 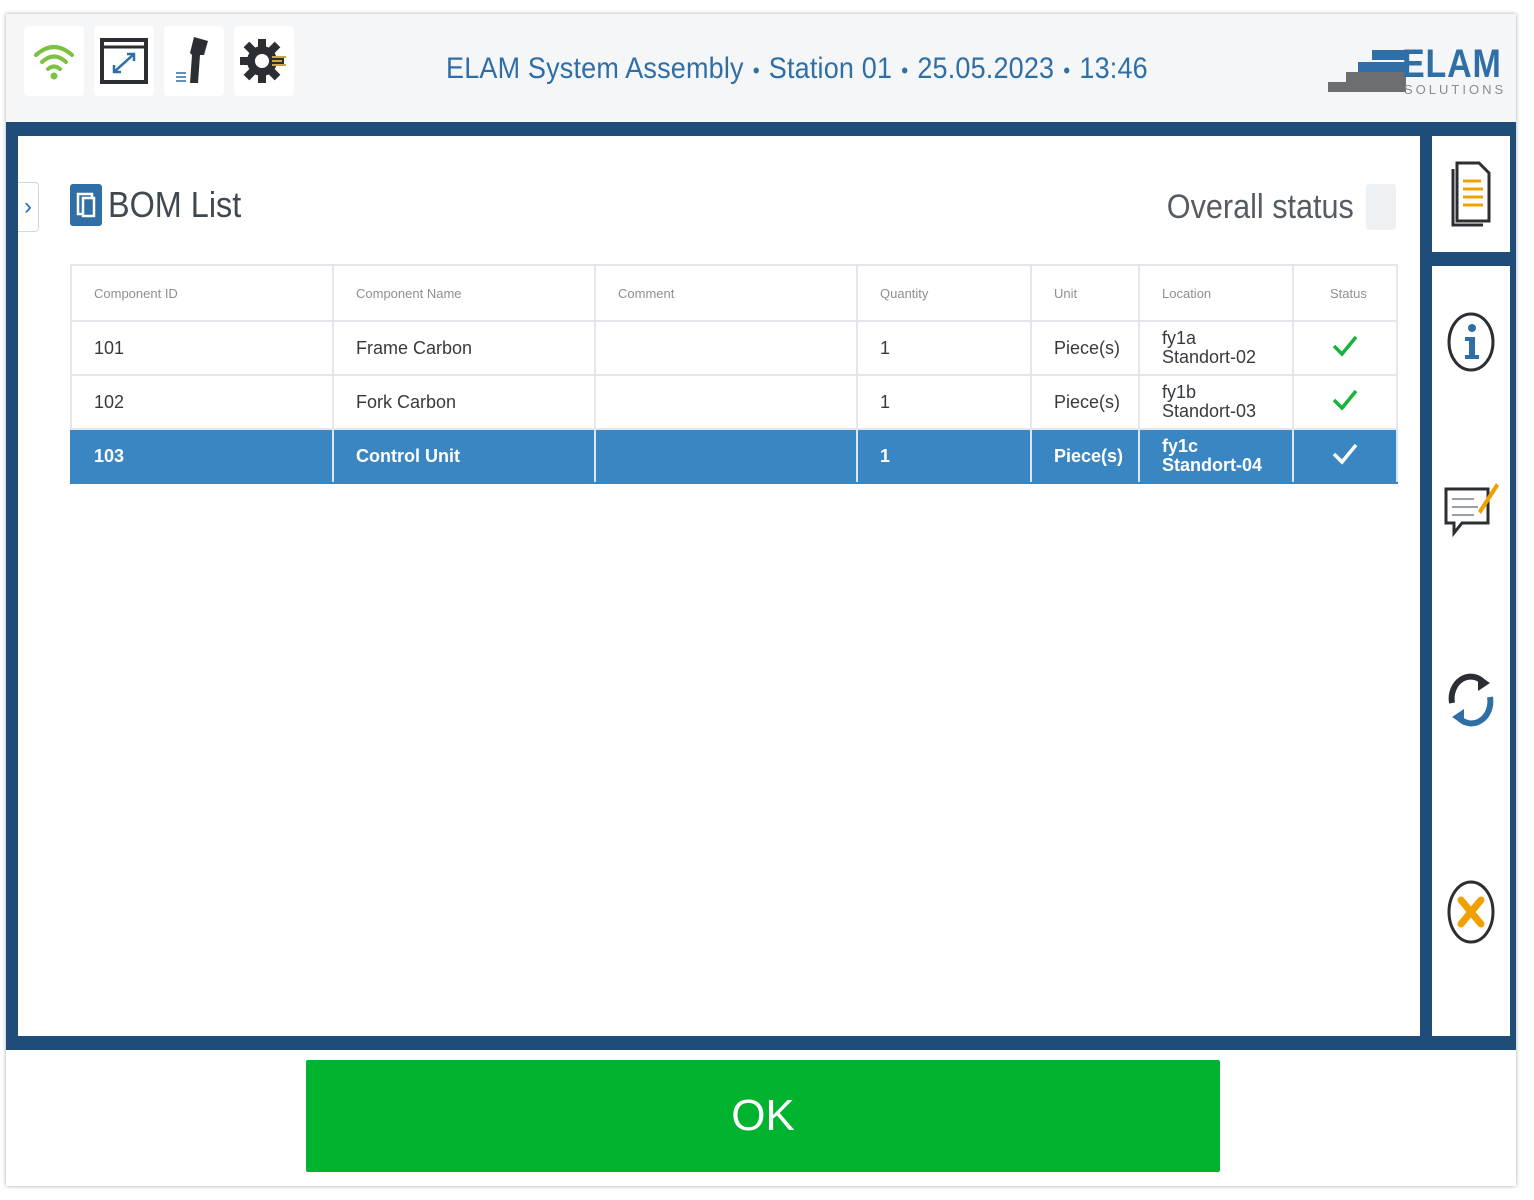 I want to click on cell-location: fy1a Standort-02, so click(x=1216, y=348).